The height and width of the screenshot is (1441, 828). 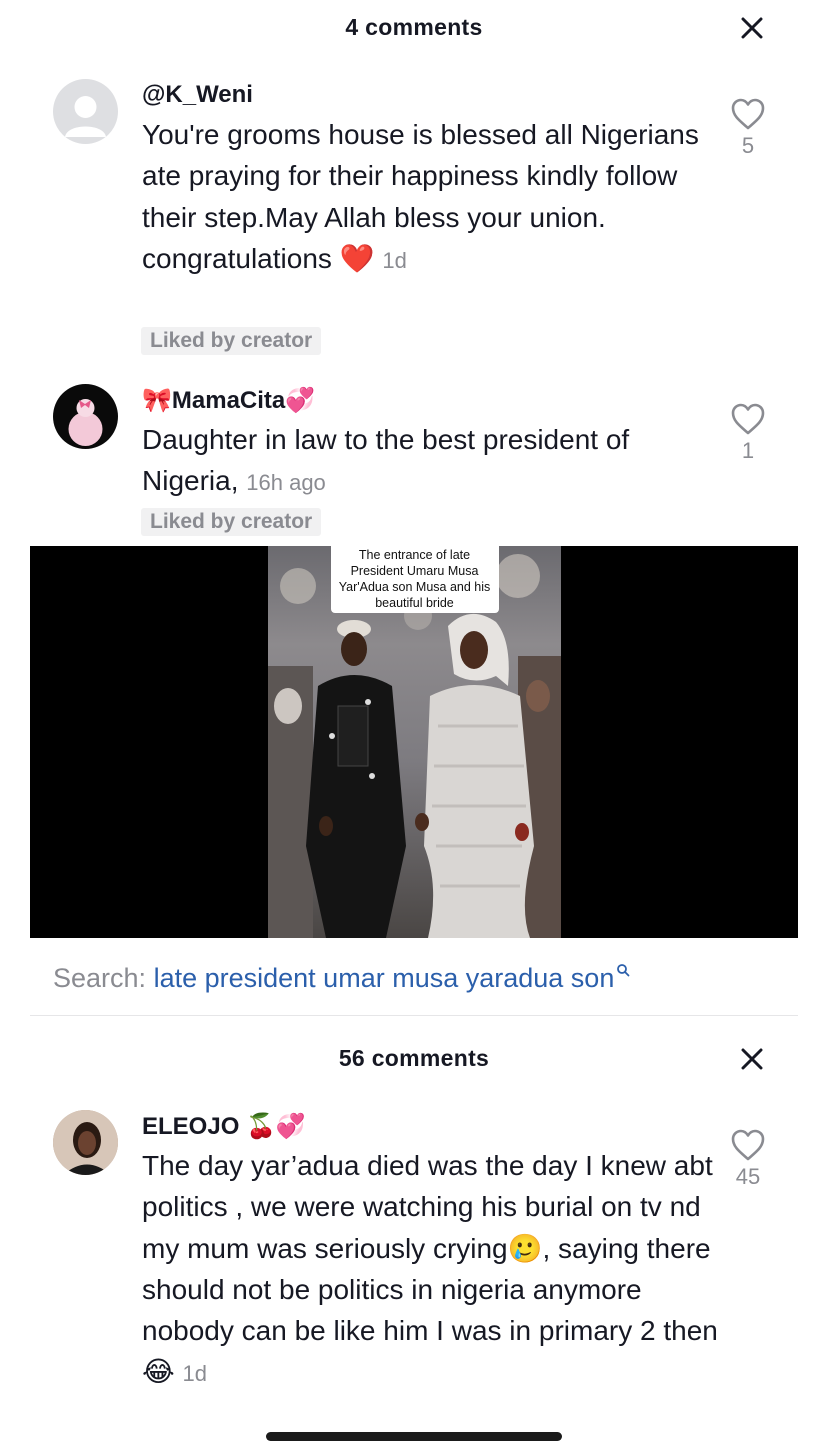 I want to click on search-query: late president umar musa yaradua son, so click(x=384, y=978).